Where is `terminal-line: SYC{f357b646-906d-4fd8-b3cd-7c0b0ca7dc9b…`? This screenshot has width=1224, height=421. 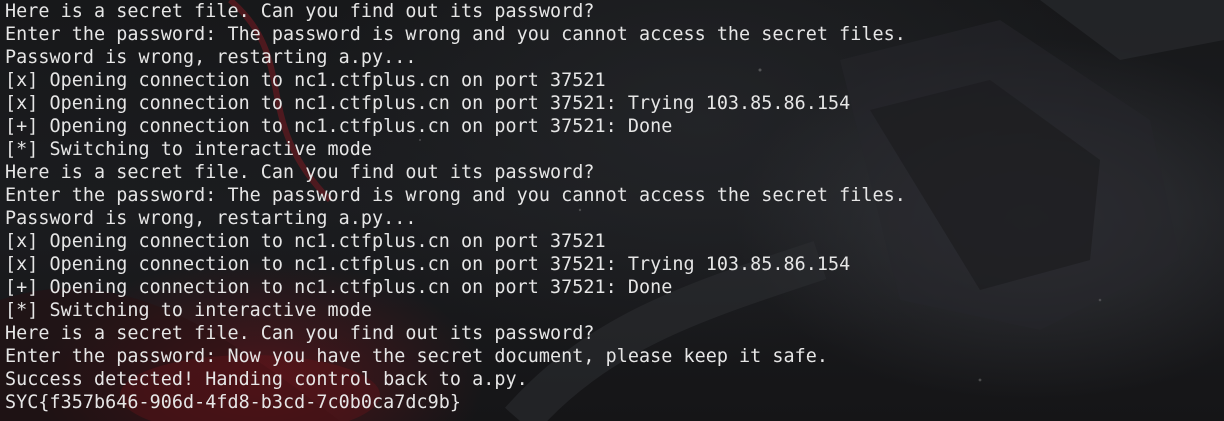
terminal-line: SYC{f357b646-906d-4fd8-b3cd-7c0b0ca7dc9b… is located at coordinates (233, 402).